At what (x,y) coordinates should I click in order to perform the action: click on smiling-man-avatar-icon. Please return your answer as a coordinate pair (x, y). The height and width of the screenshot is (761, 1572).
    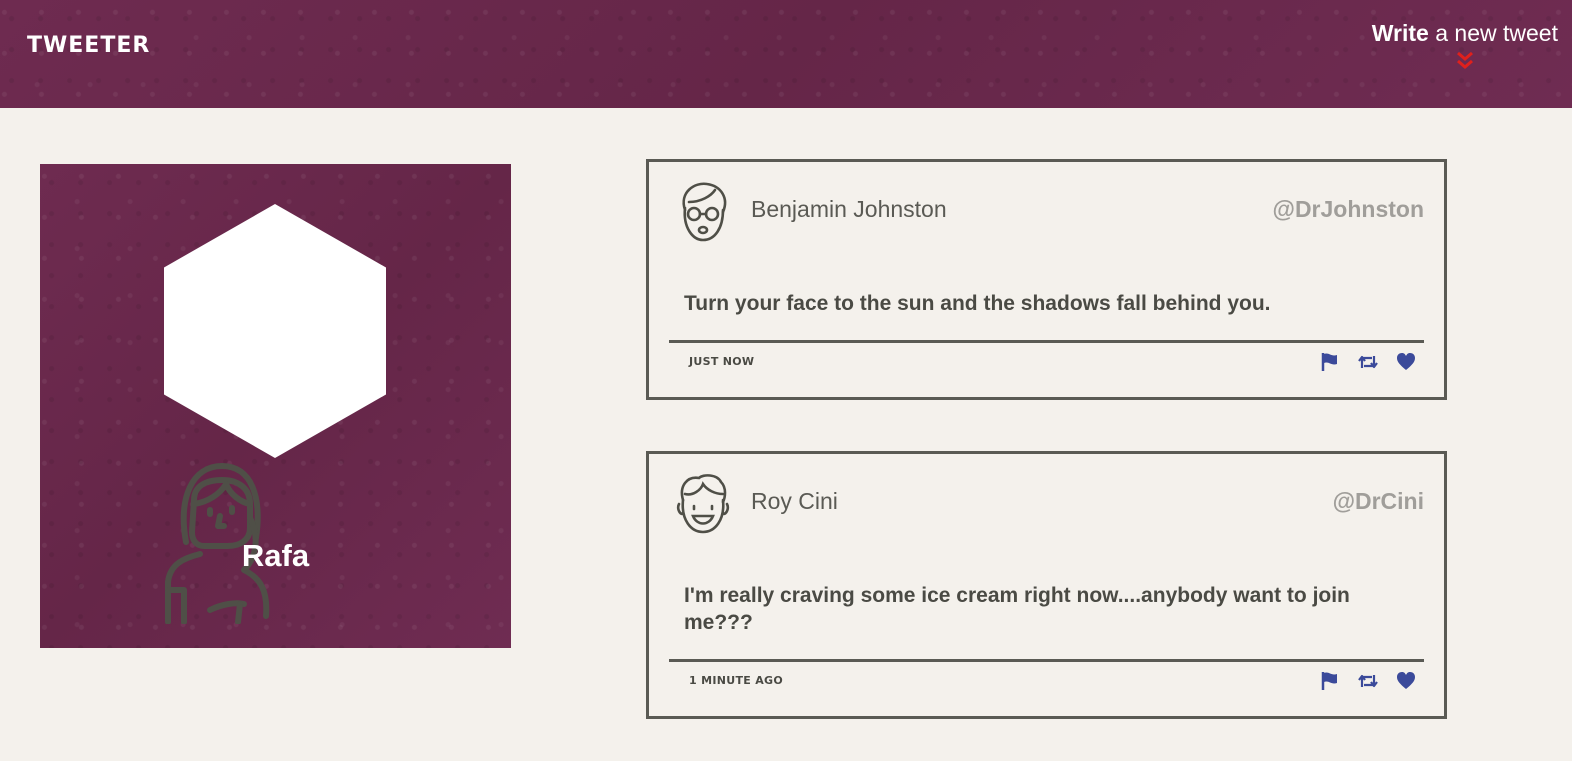
    Looking at the image, I should click on (703, 504).